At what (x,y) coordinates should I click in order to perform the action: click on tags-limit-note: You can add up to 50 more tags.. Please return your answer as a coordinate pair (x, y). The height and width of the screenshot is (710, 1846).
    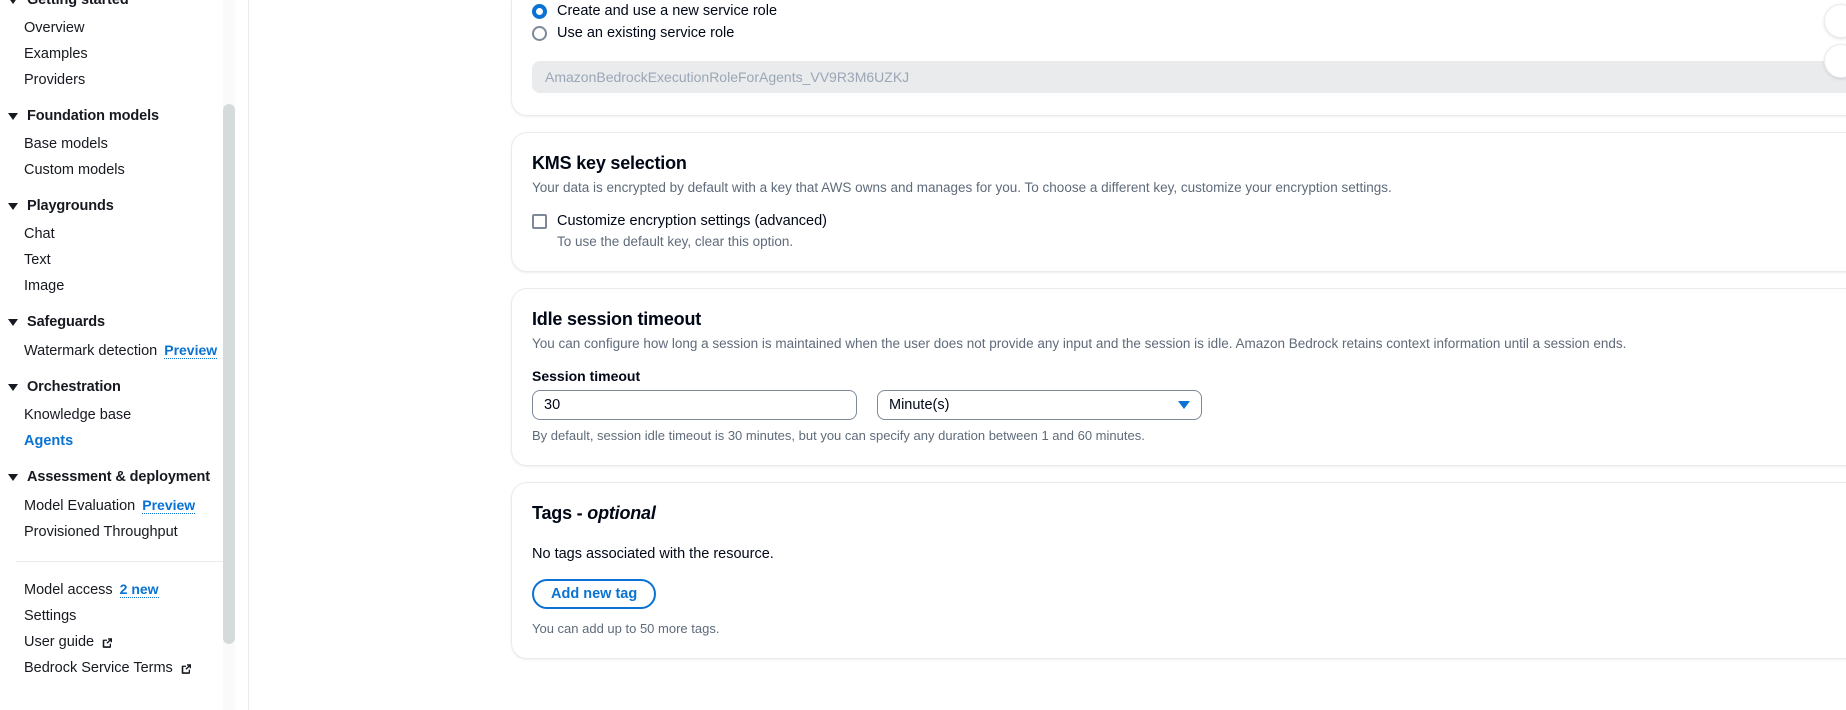
    Looking at the image, I should click on (626, 628).